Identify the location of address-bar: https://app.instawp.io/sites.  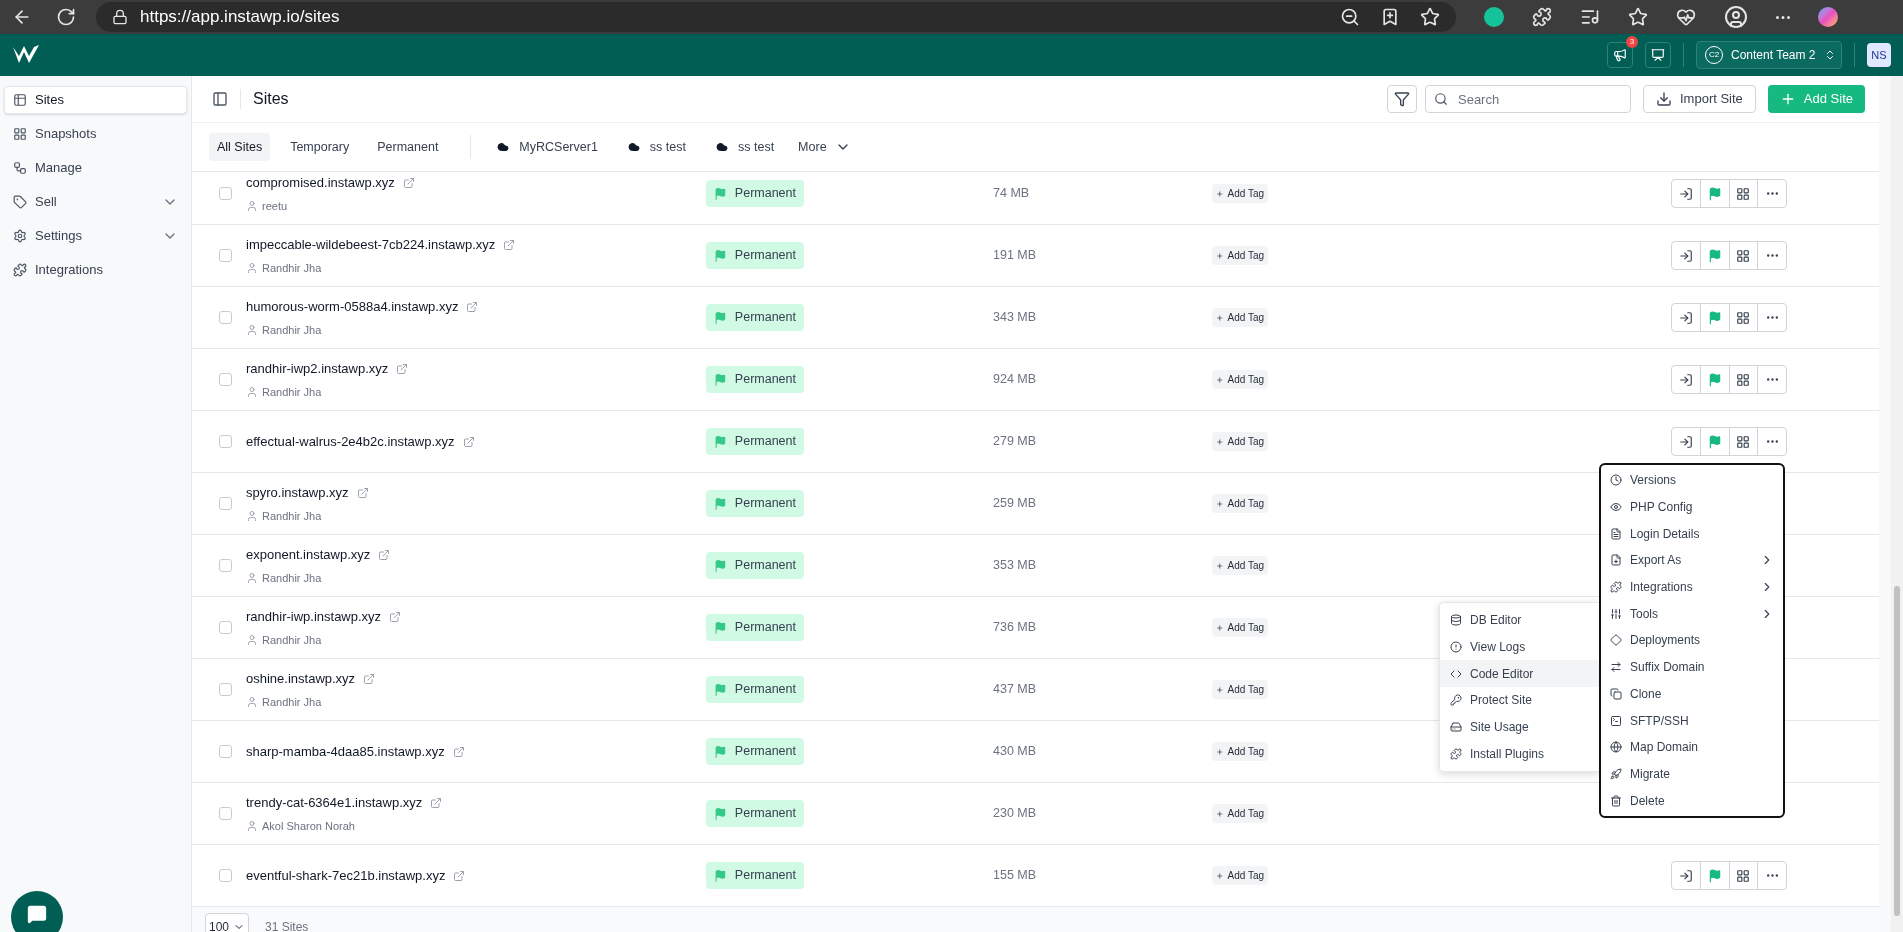
(776, 17).